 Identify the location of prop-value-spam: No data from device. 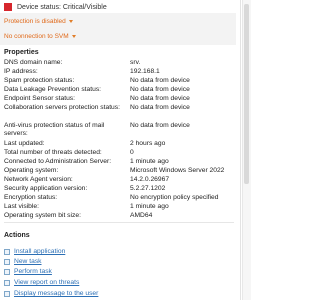
(160, 80).